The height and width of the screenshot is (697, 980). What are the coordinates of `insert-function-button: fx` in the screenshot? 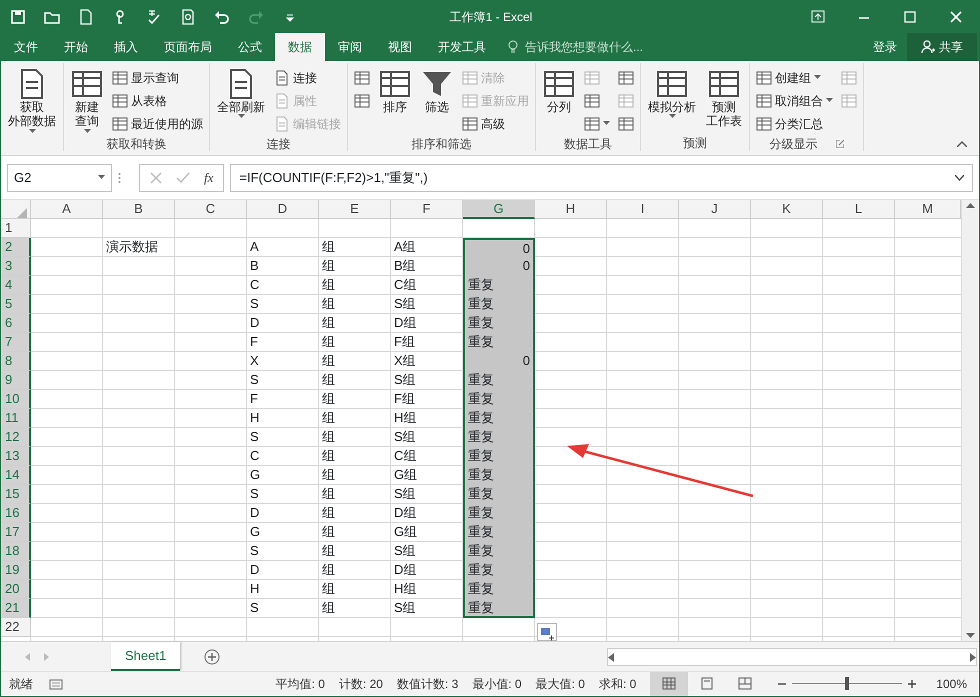 It's located at (209, 178).